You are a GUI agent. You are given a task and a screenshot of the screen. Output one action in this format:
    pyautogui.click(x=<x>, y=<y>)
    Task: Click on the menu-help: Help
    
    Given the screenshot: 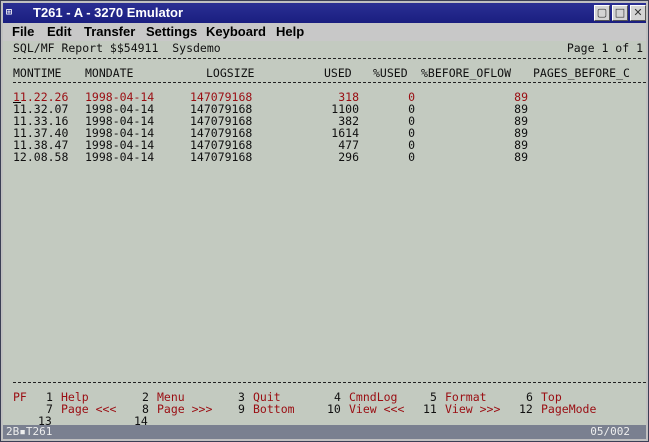 What is the action you would take?
    pyautogui.click(x=290, y=32)
    